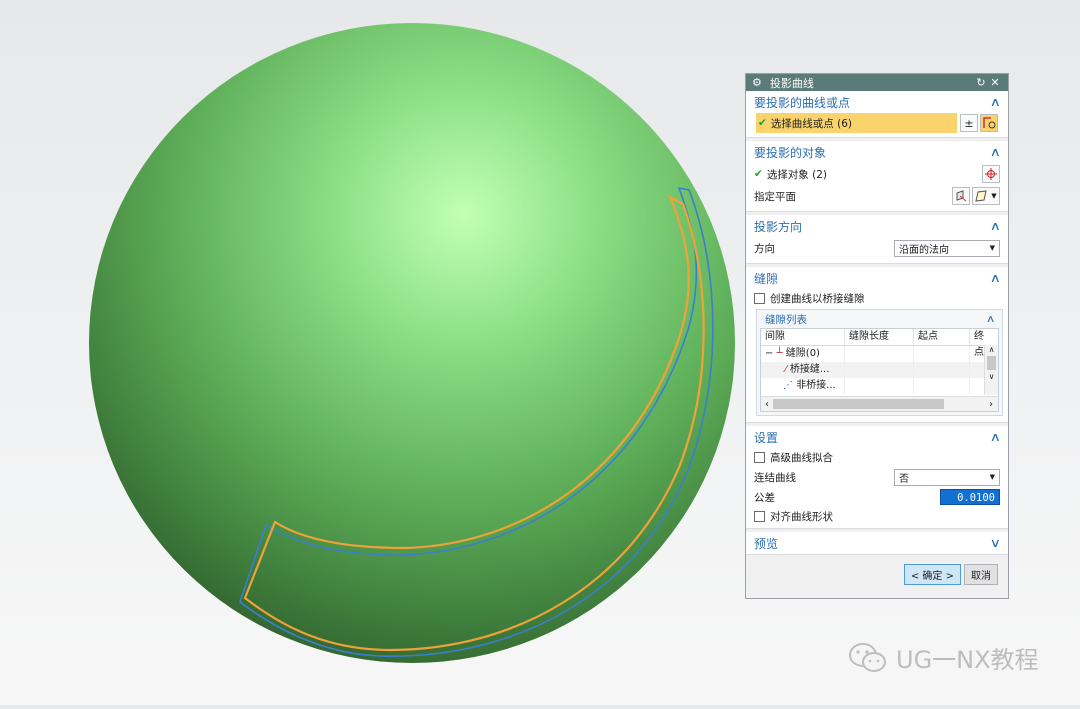  Describe the element at coordinates (879, 354) in the screenshot. I see `table-row: − ┴ 缝隙(0)` at that location.